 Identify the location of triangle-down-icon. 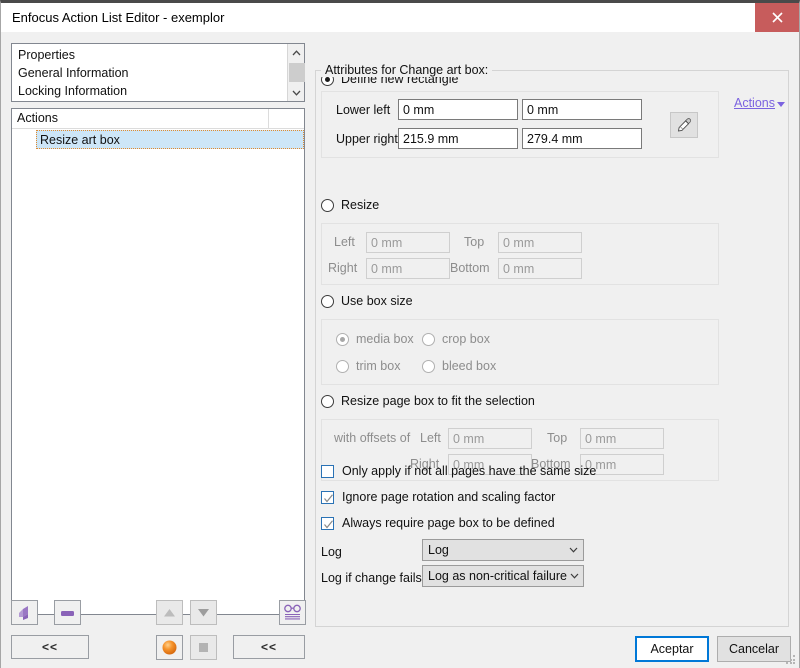
(203, 612).